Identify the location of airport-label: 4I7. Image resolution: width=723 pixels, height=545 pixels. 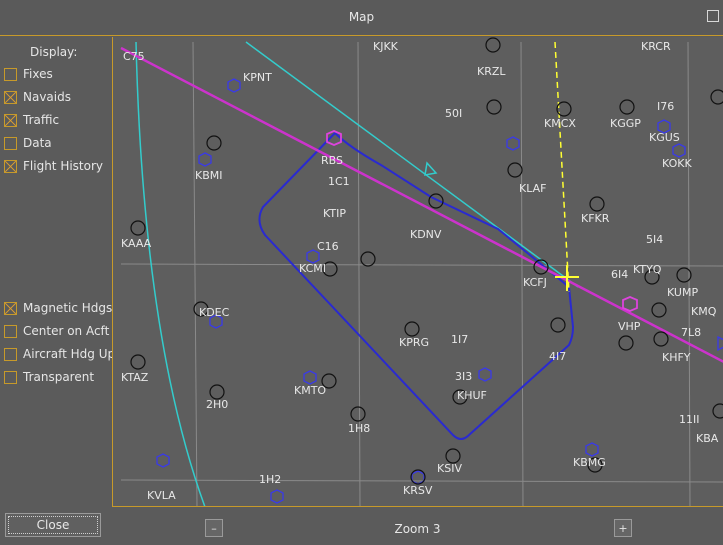
(557, 356).